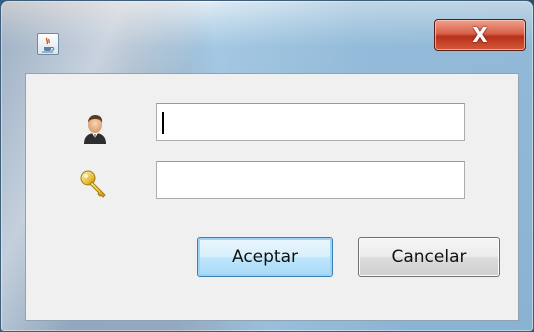 Image resolution: width=534 pixels, height=332 pixels. What do you see at coordinates (48, 44) in the screenshot?
I see `java-cup-icon` at bounding box center [48, 44].